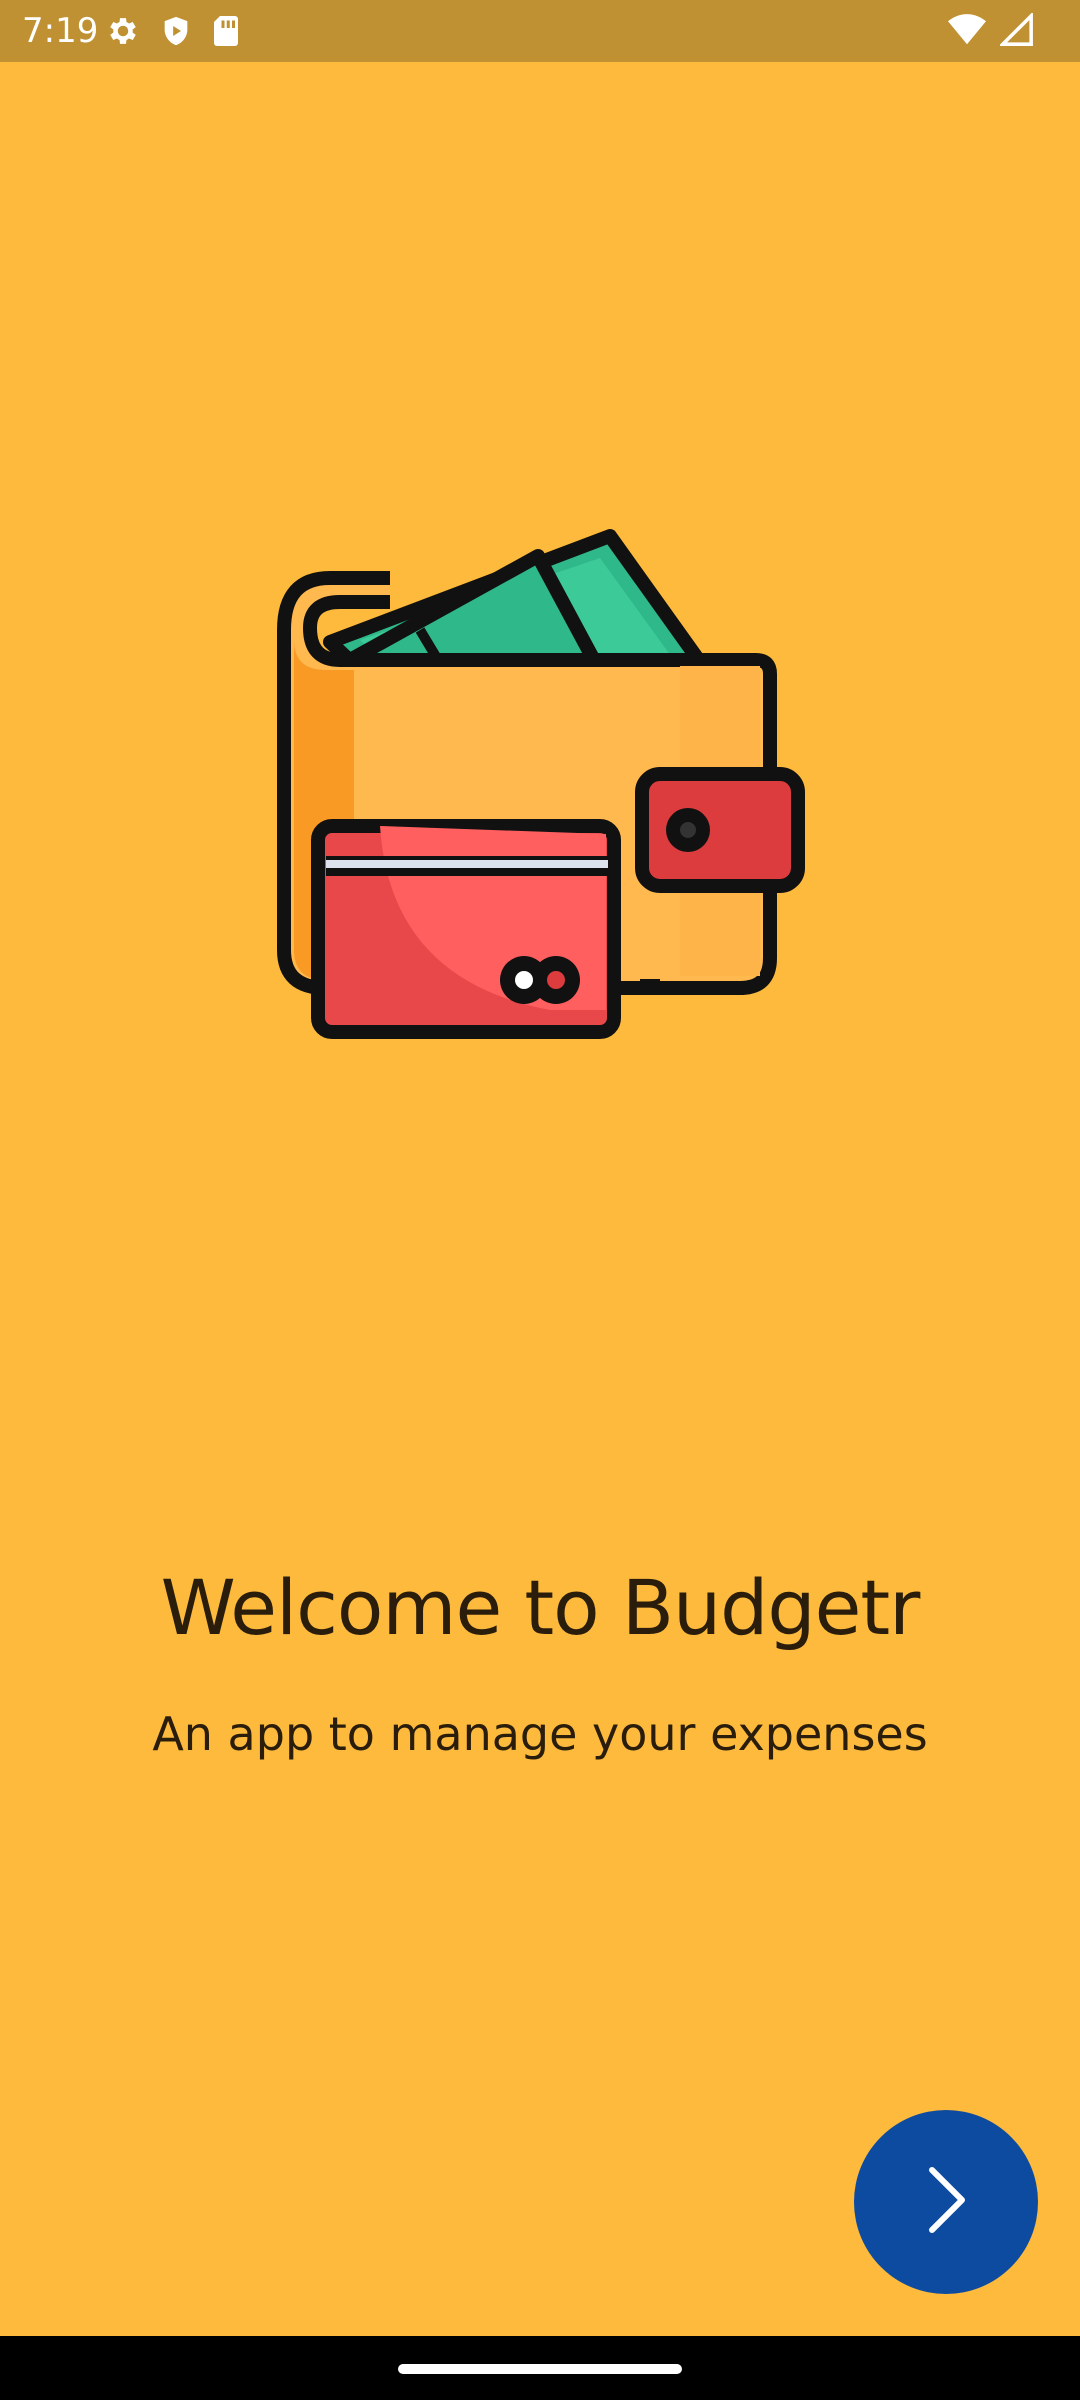  What do you see at coordinates (226, 31) in the screenshot?
I see `sd-card-icon` at bounding box center [226, 31].